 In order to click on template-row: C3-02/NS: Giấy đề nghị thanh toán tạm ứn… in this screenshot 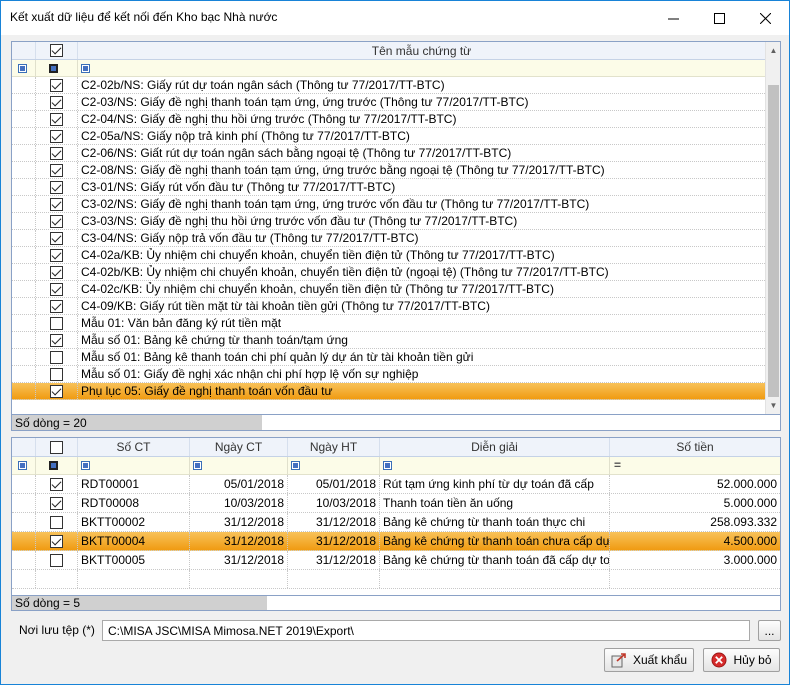, I will do `click(388, 204)`.